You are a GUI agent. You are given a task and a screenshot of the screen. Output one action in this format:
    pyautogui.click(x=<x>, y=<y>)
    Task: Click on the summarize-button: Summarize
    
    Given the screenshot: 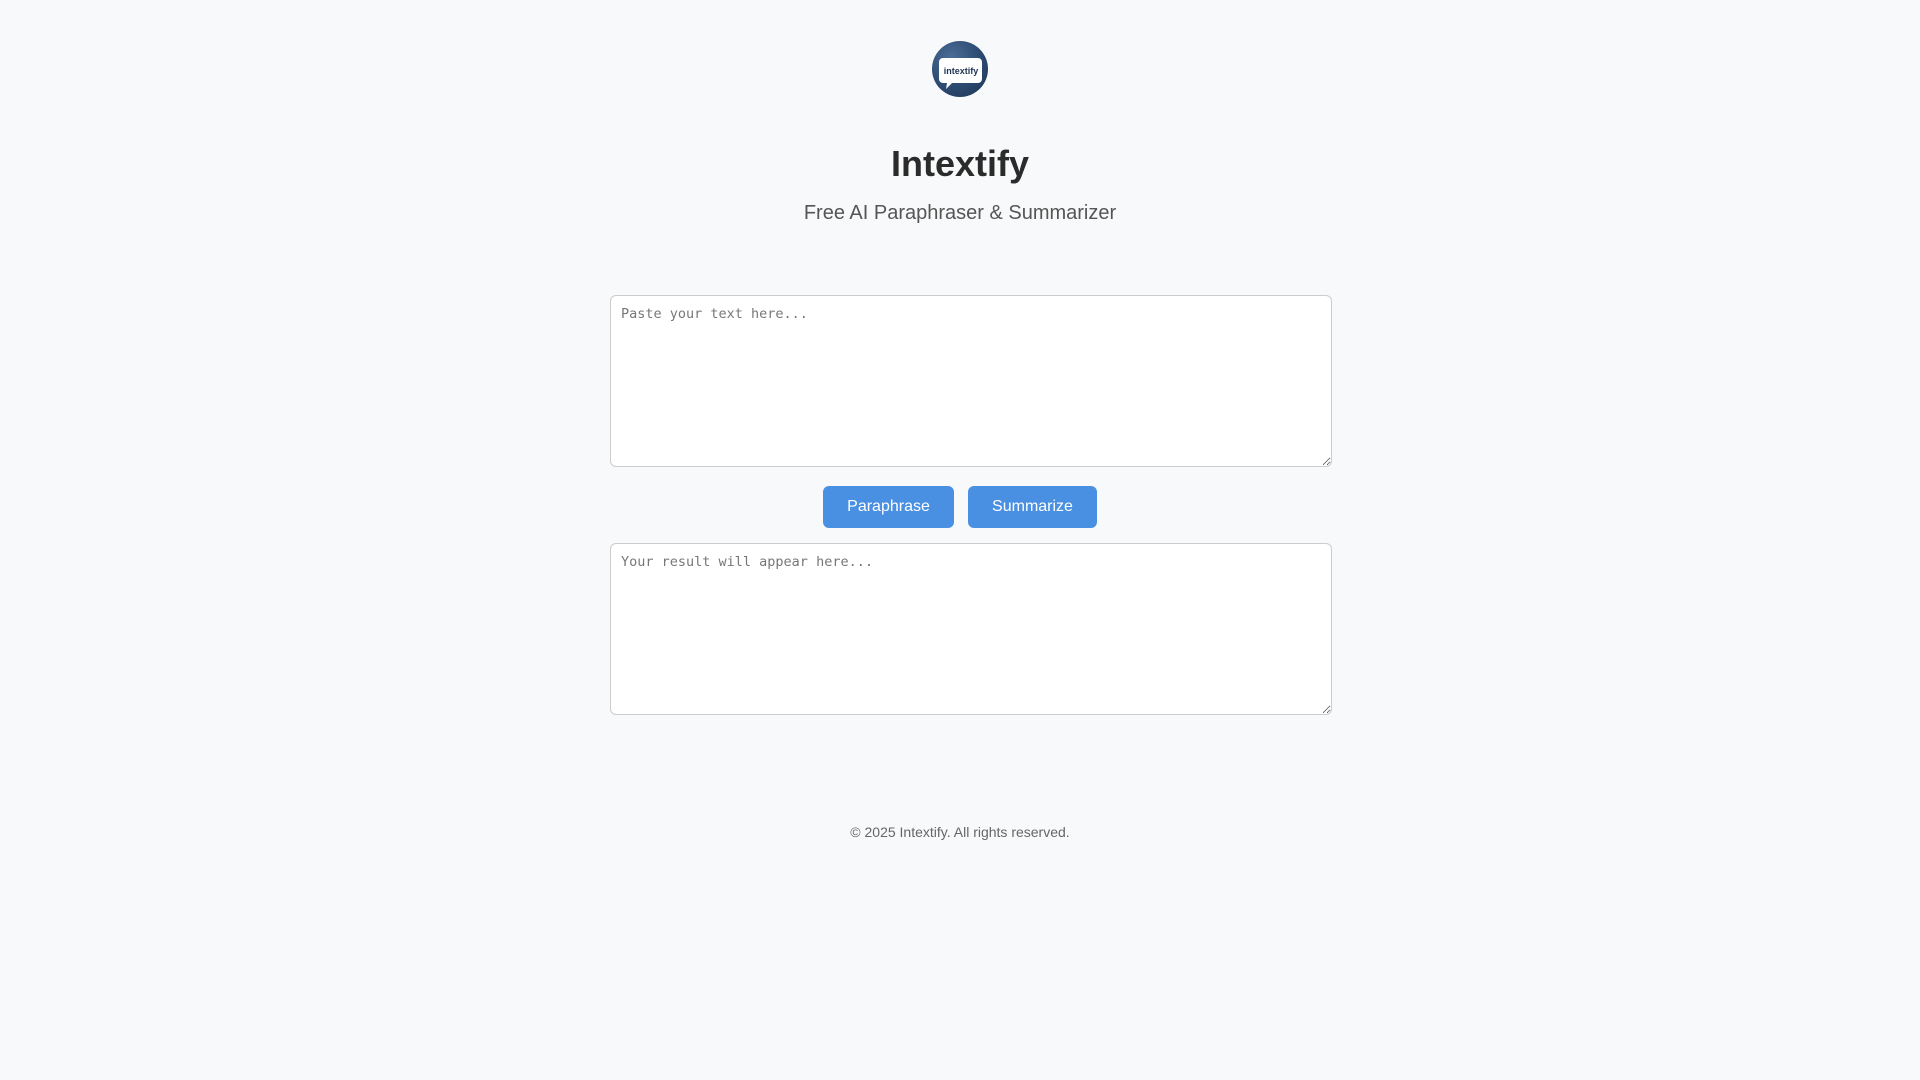 What is the action you would take?
    pyautogui.click(x=1032, y=507)
    